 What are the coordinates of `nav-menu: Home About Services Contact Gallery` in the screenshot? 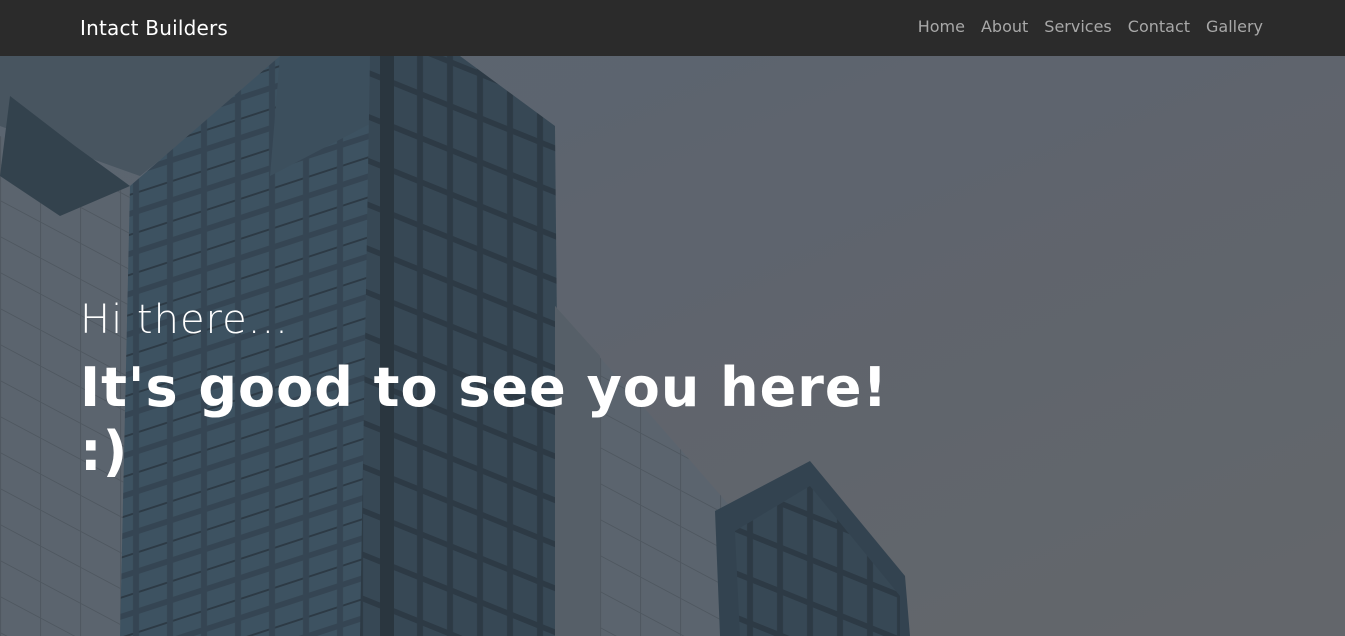 It's located at (1090, 27).